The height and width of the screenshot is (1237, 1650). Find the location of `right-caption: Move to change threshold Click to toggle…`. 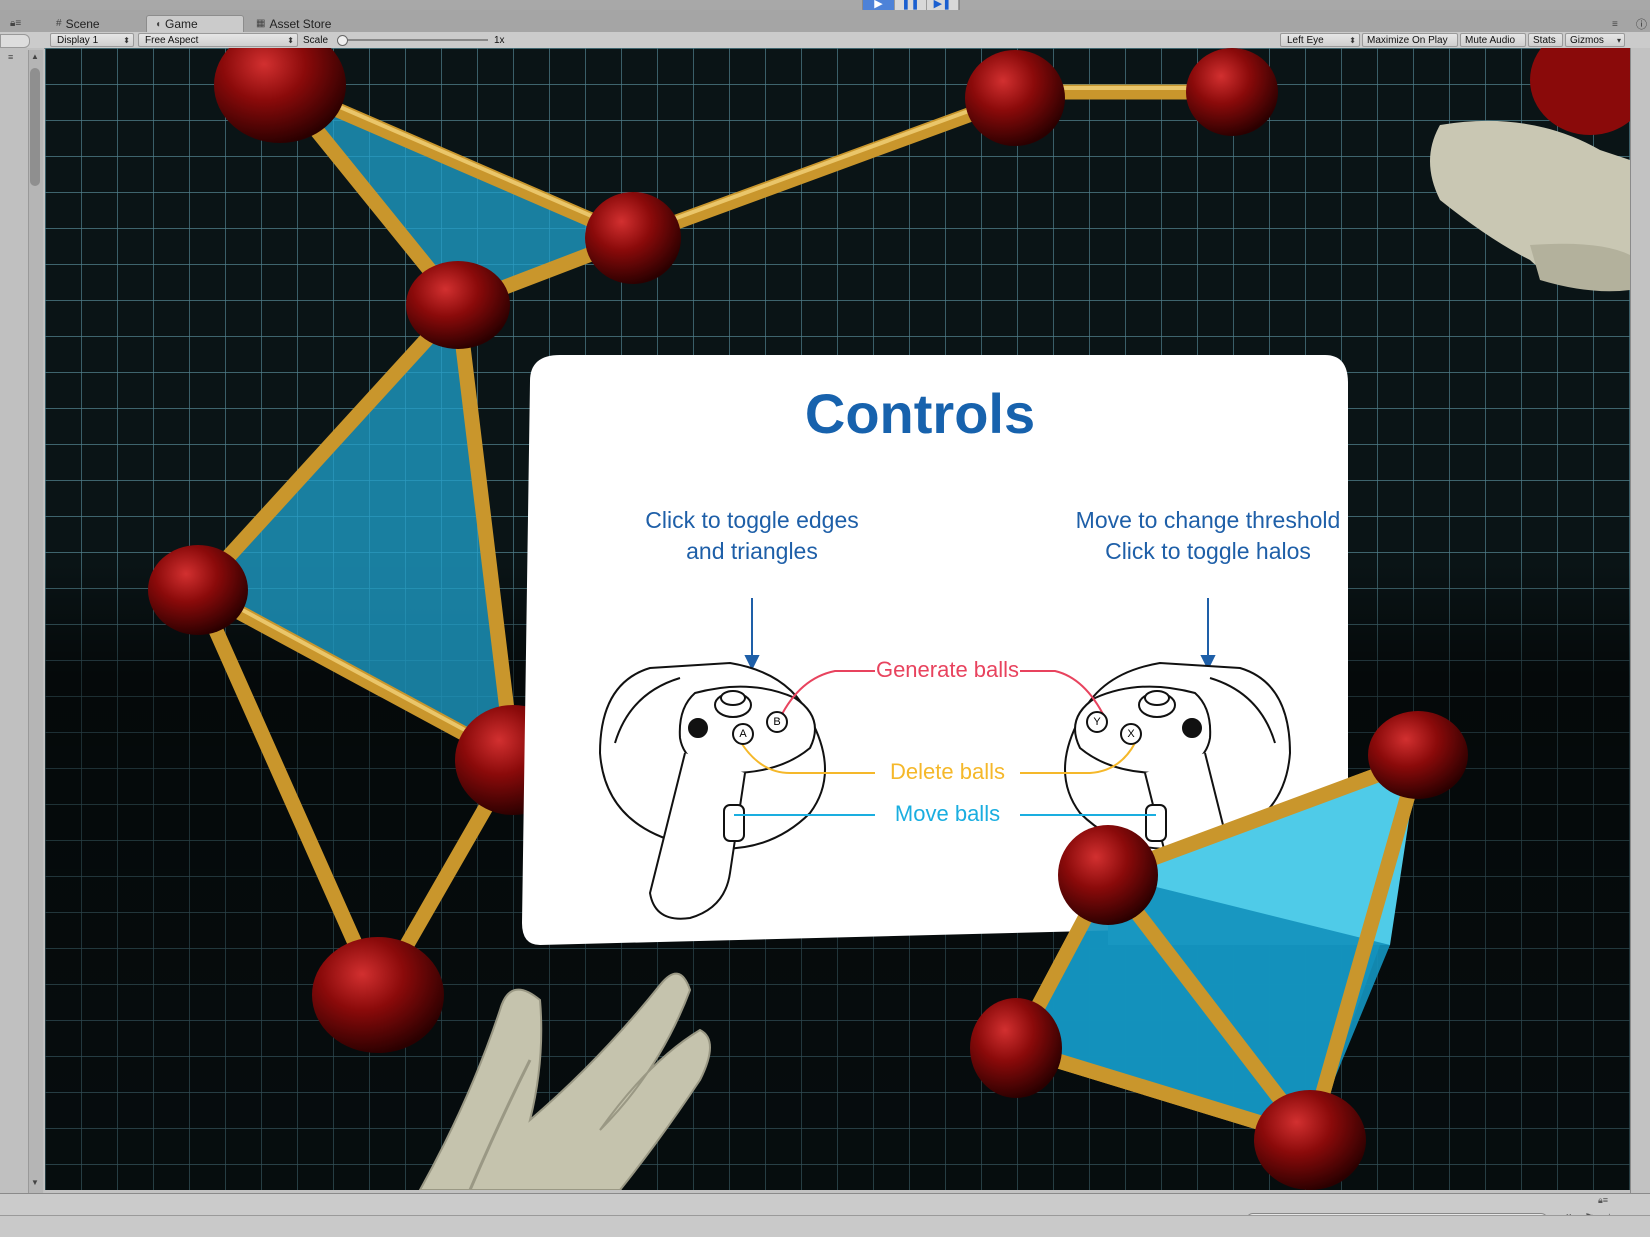

right-caption: Move to change threshold Click to toggle… is located at coordinates (1208, 536).